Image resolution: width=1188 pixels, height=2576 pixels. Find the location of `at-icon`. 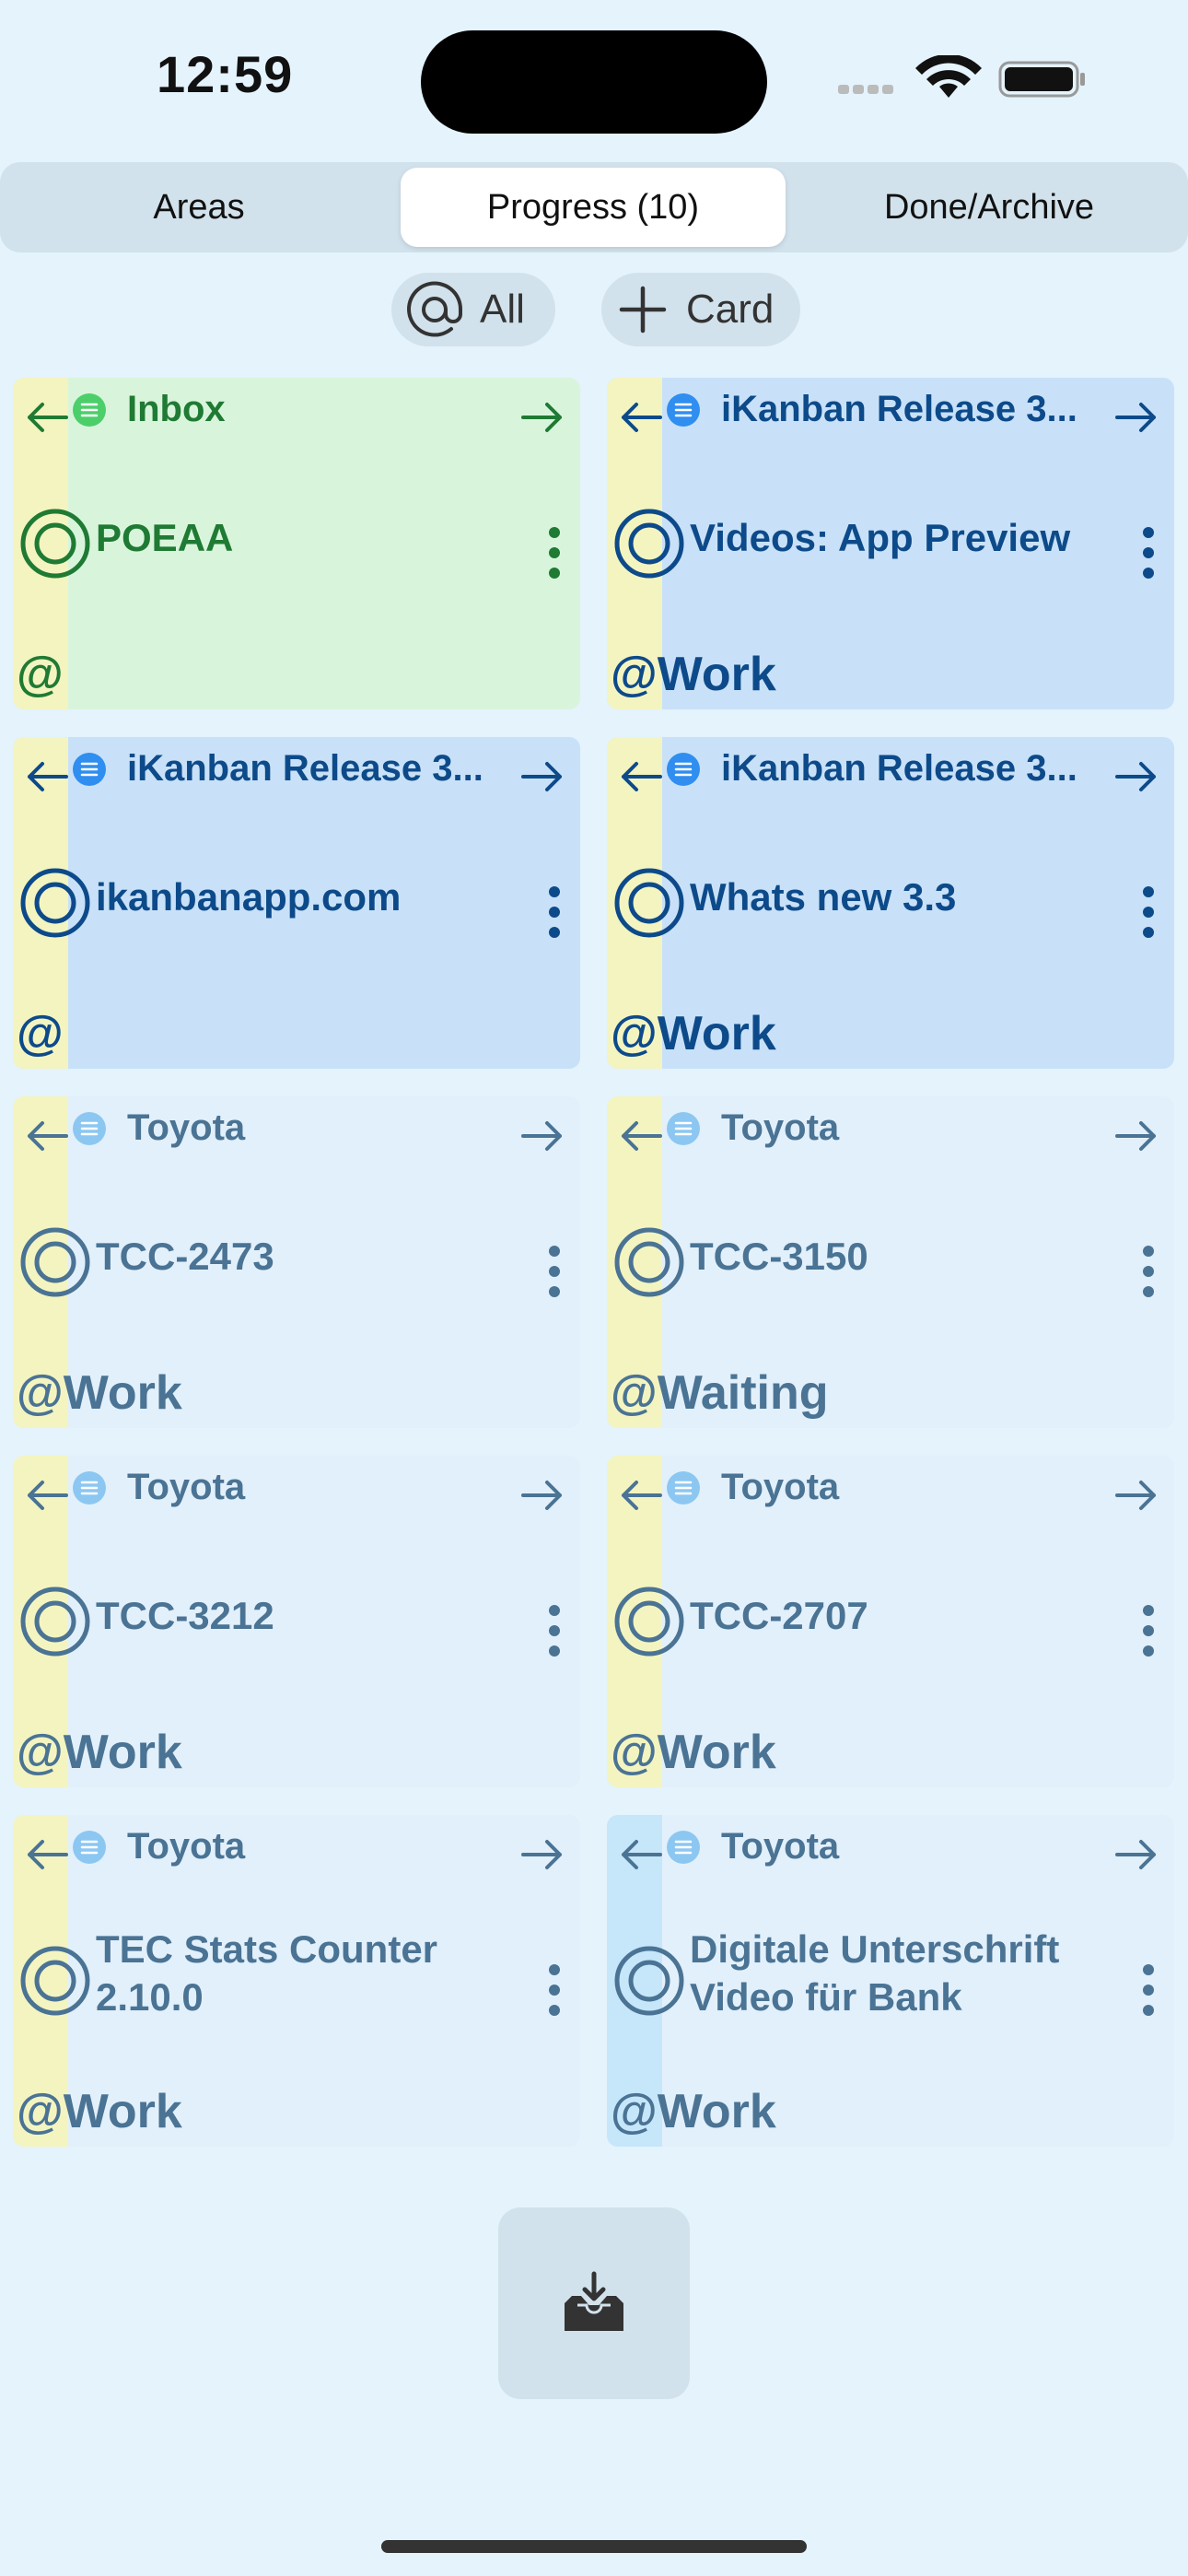

at-icon is located at coordinates (435, 309).